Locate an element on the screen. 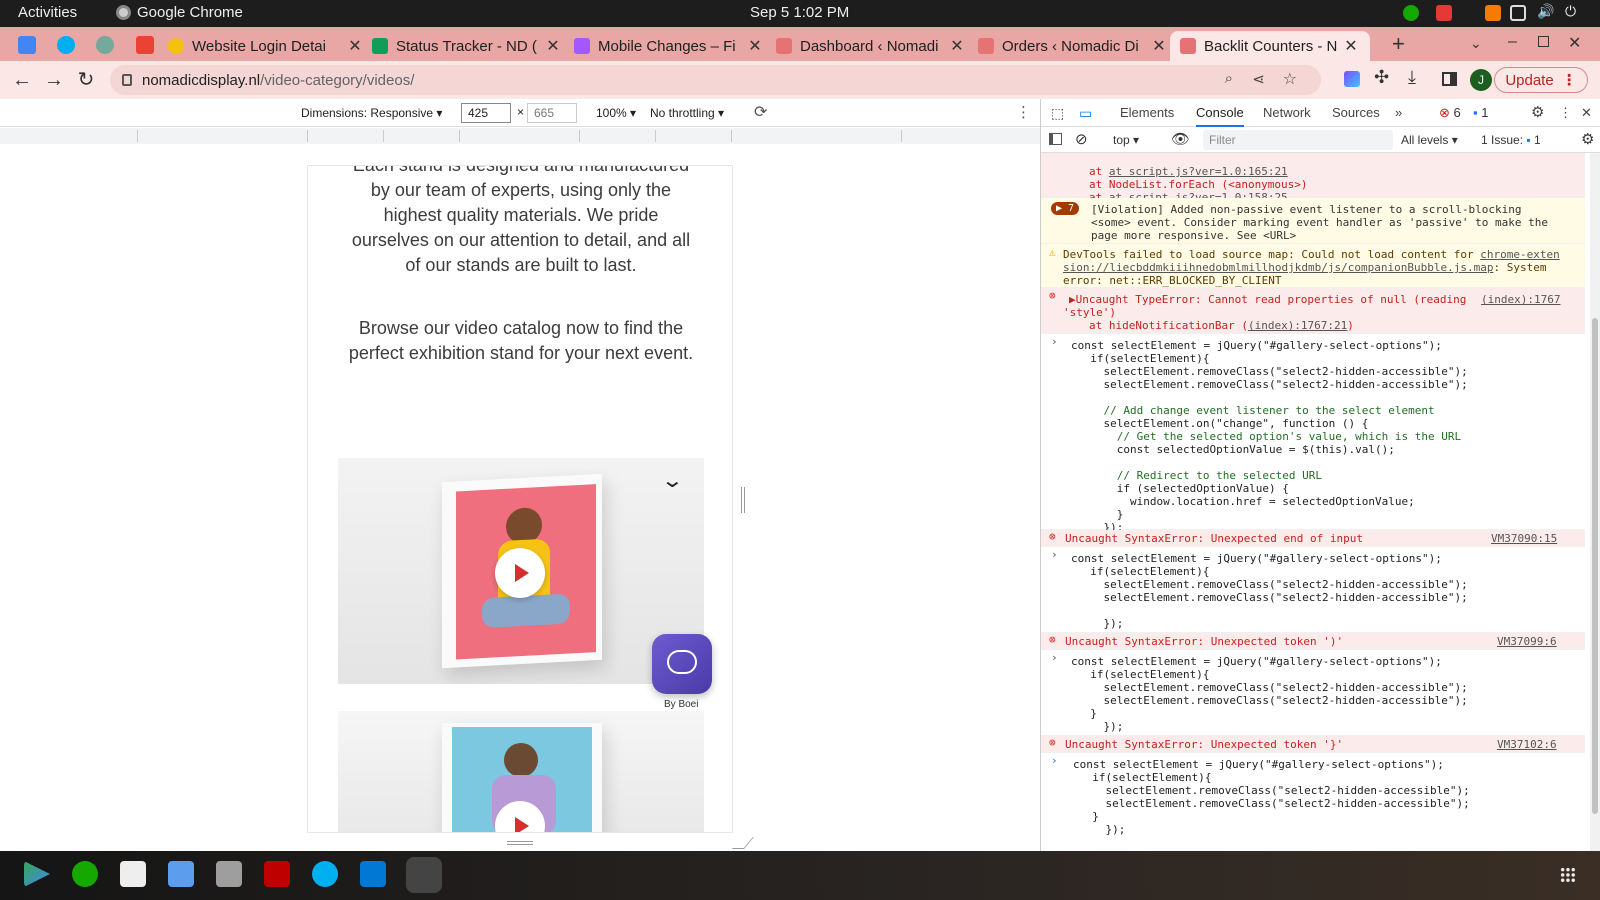  width-input: 425 is located at coordinates (486, 113).